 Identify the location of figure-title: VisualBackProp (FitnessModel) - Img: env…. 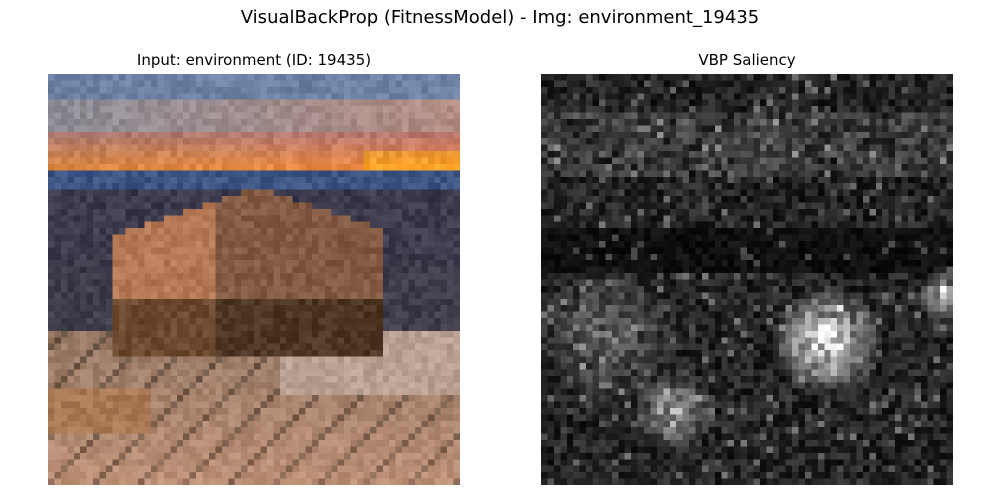
(500, 17).